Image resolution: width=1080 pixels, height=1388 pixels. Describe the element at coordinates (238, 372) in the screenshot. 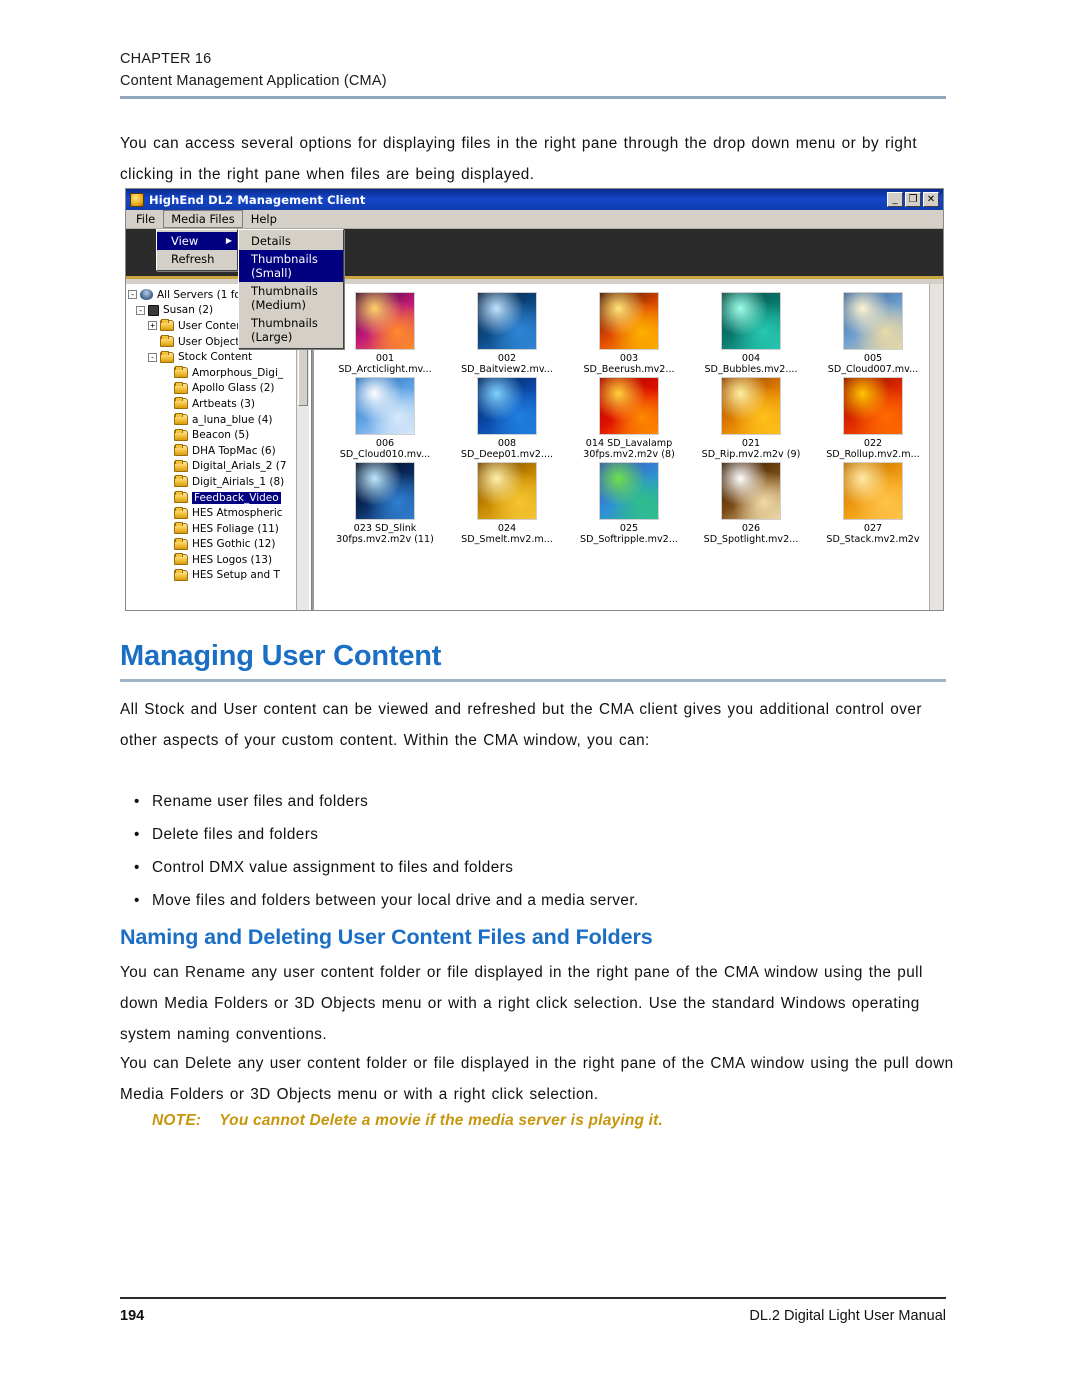

I see `tree-item-label: Amorphous_Digi_` at that location.